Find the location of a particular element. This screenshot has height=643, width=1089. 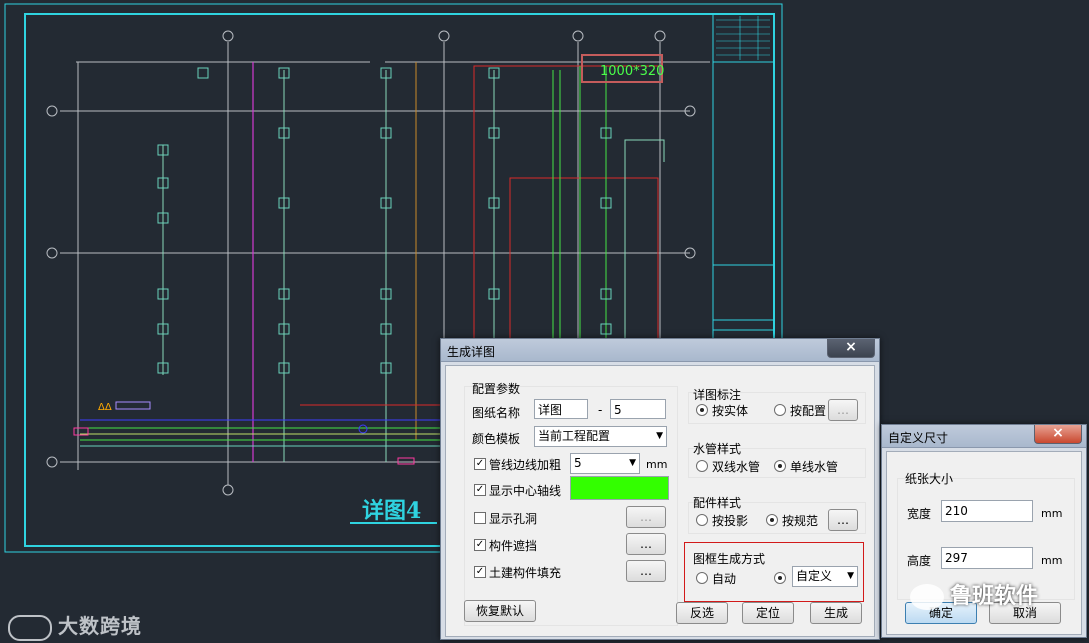

double-pipe-radio is located at coordinates (702, 466).